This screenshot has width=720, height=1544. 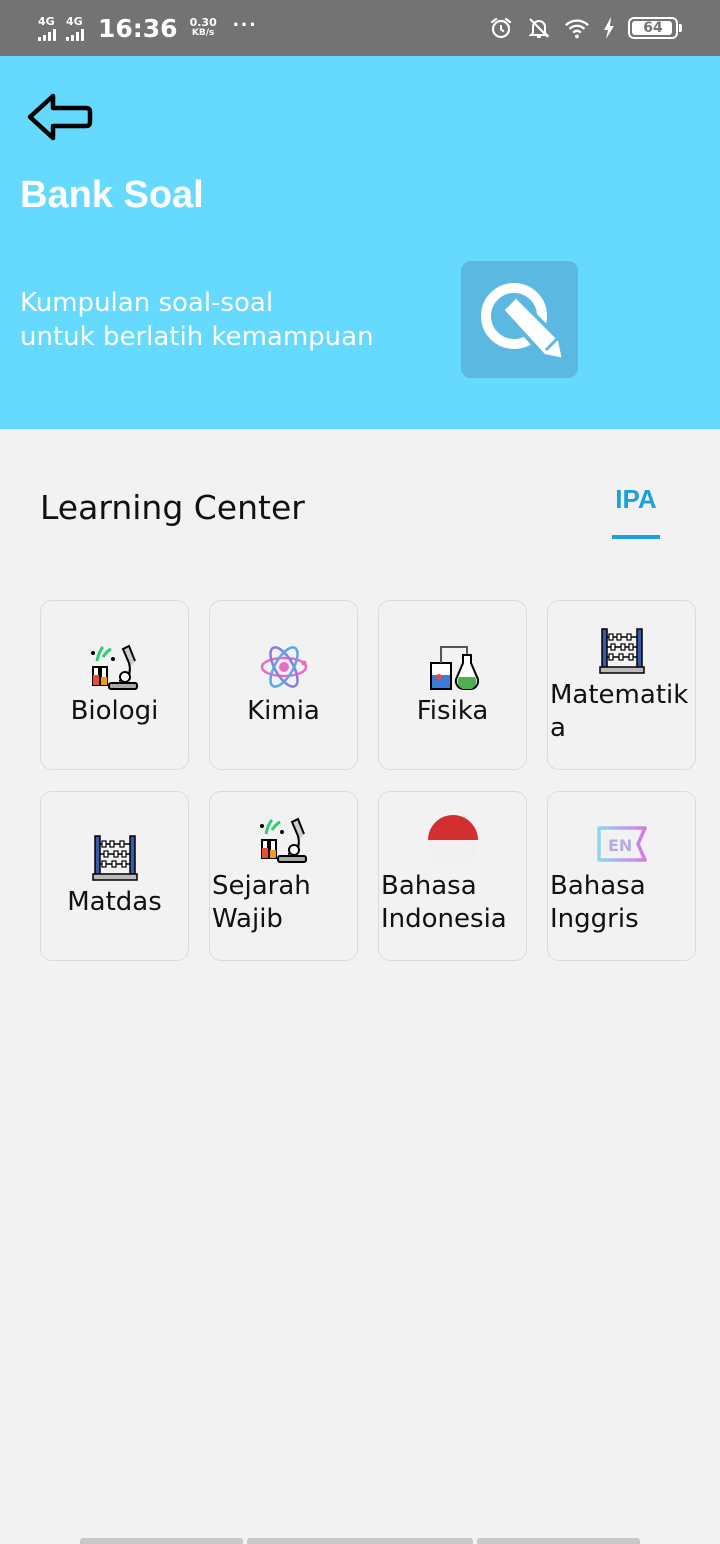 I want to click on charging-icon, so click(x=609, y=28).